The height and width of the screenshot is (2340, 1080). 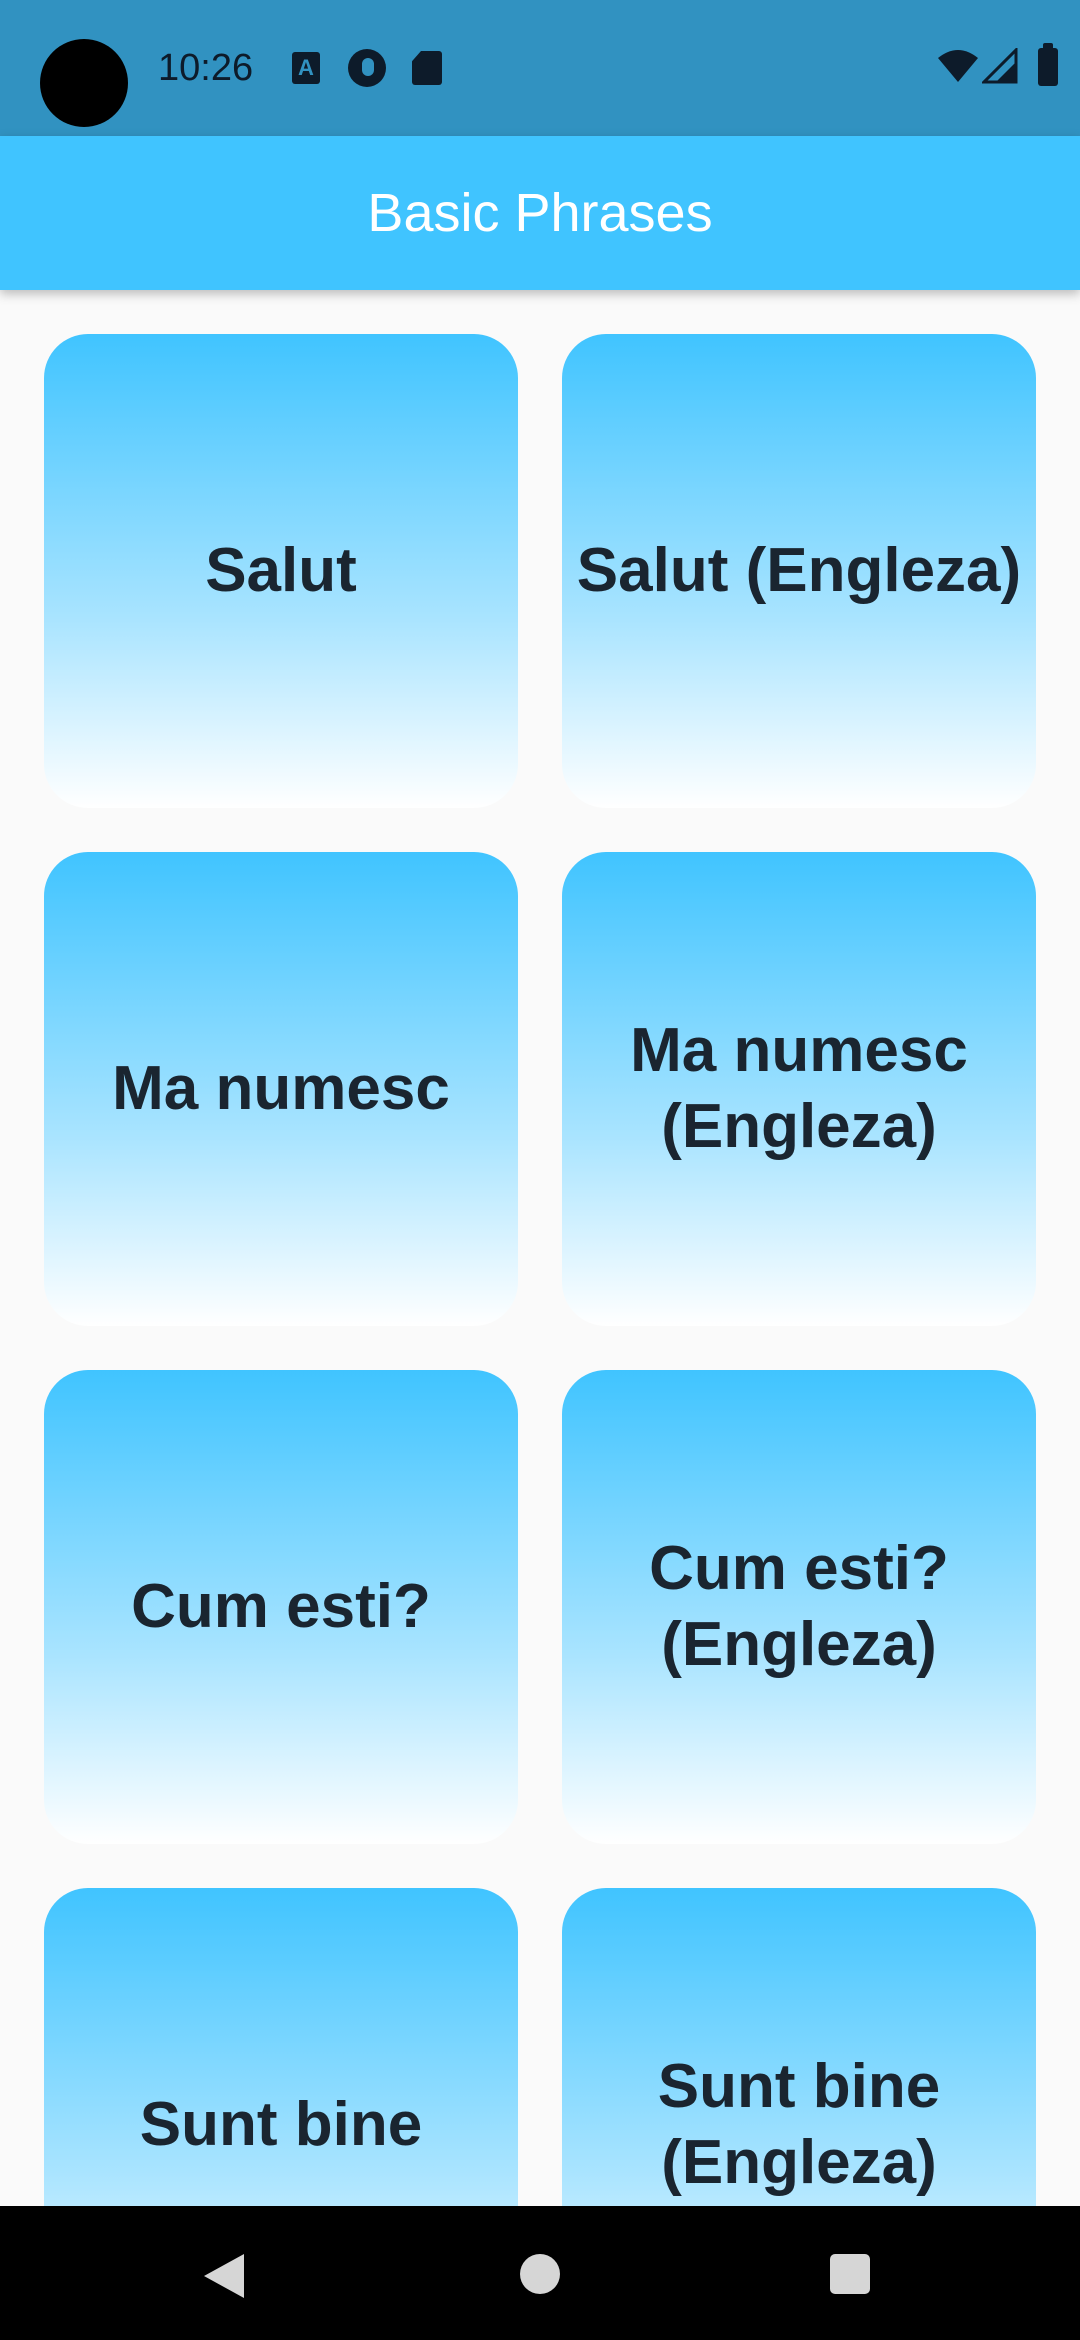 I want to click on page-title: Basic Phrases, so click(x=540, y=213).